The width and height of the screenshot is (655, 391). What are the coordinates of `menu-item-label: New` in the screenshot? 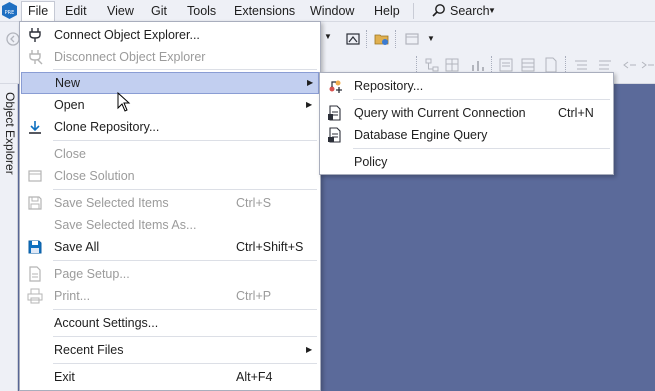 It's located at (68, 83).